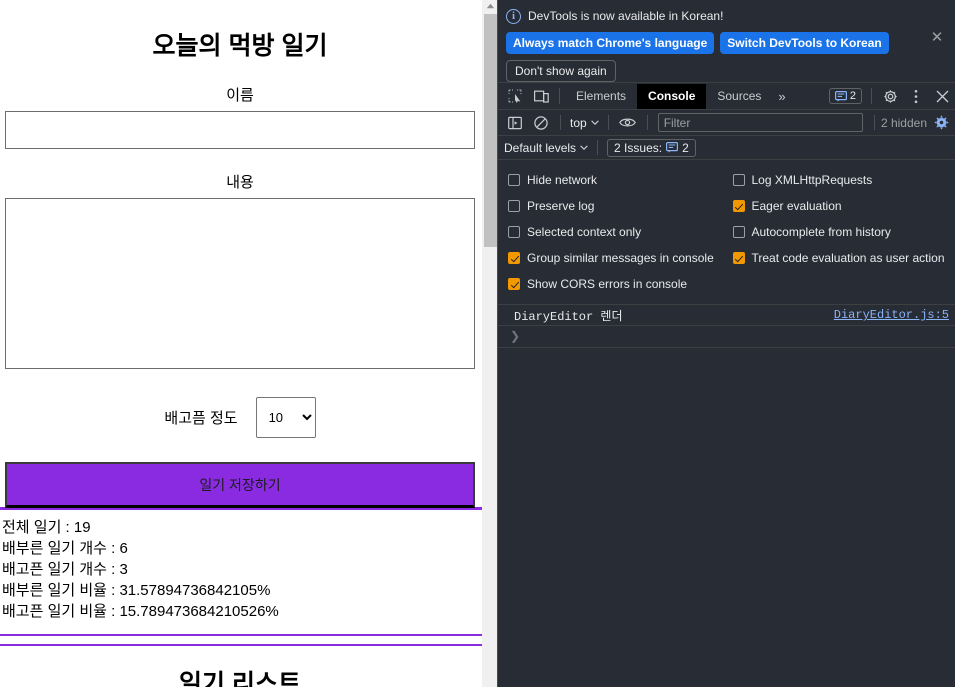 This screenshot has height=687, width=955. What do you see at coordinates (241, 417) in the screenshot?
I see `emotion-row: 배고픔 정도 10` at bounding box center [241, 417].